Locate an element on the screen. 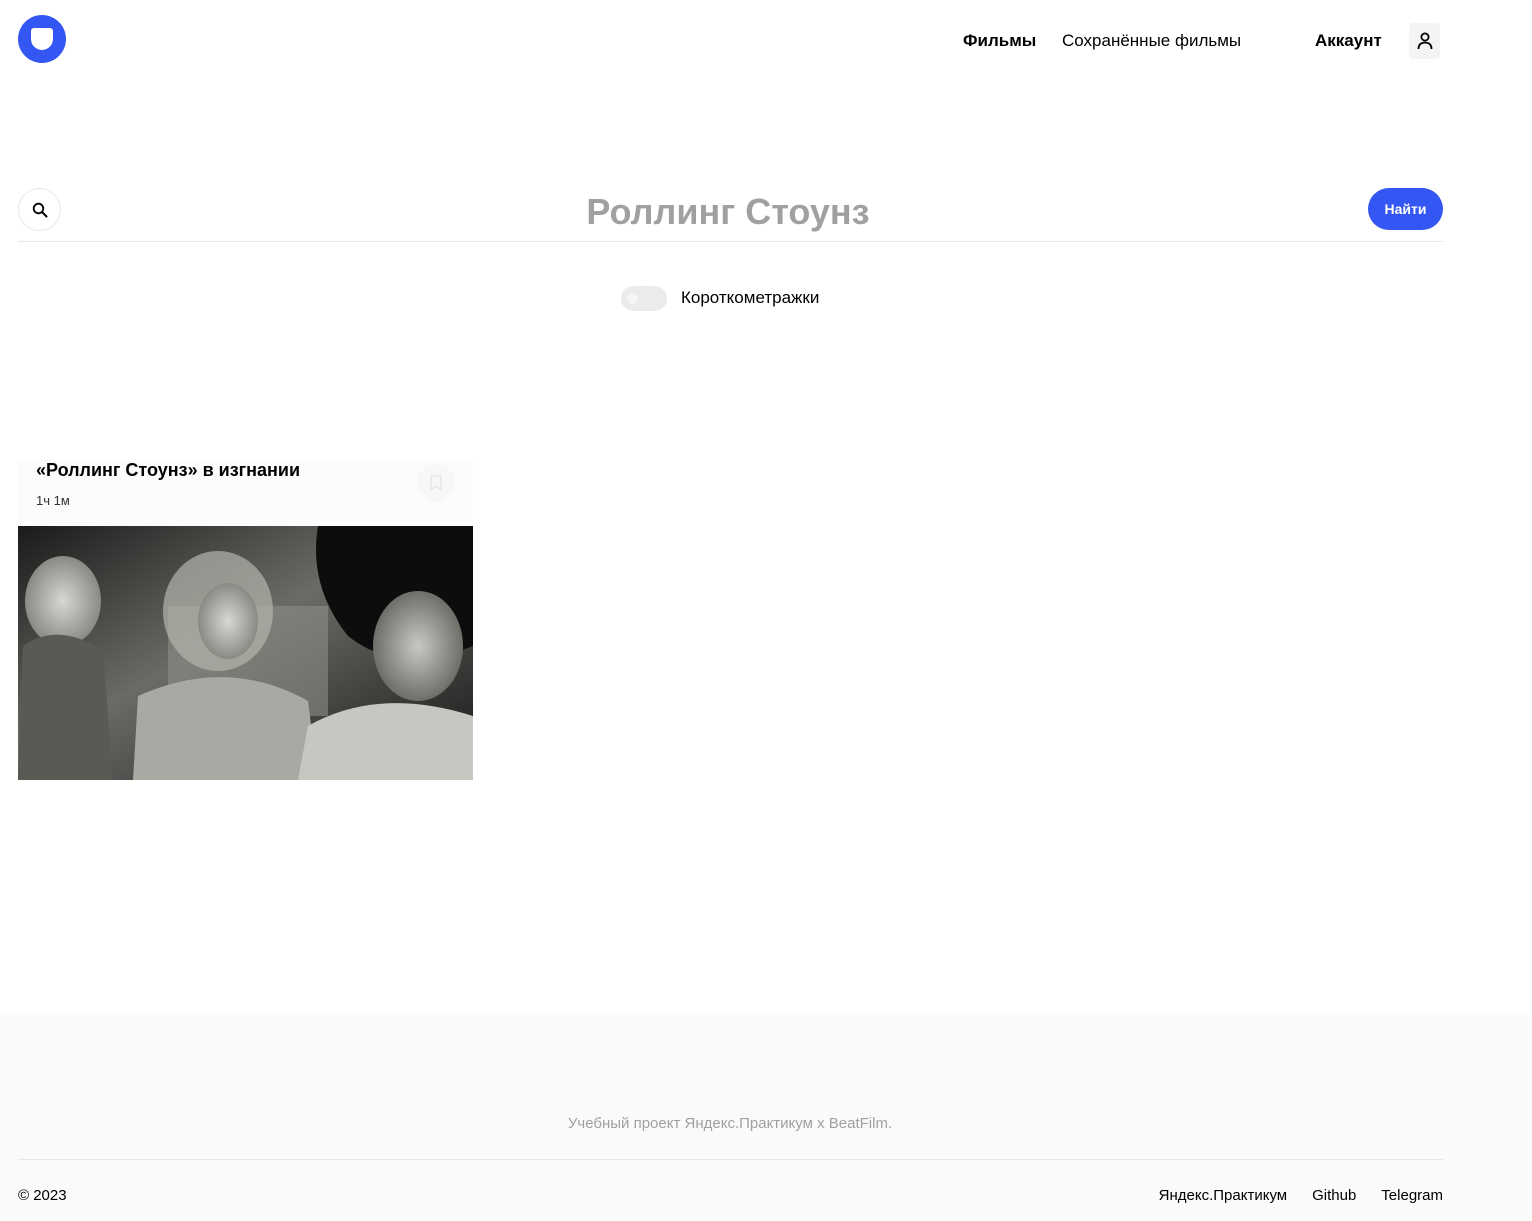  footer-link-yandex-practicum: Яндекс.Практикум is located at coordinates (1223, 1195).